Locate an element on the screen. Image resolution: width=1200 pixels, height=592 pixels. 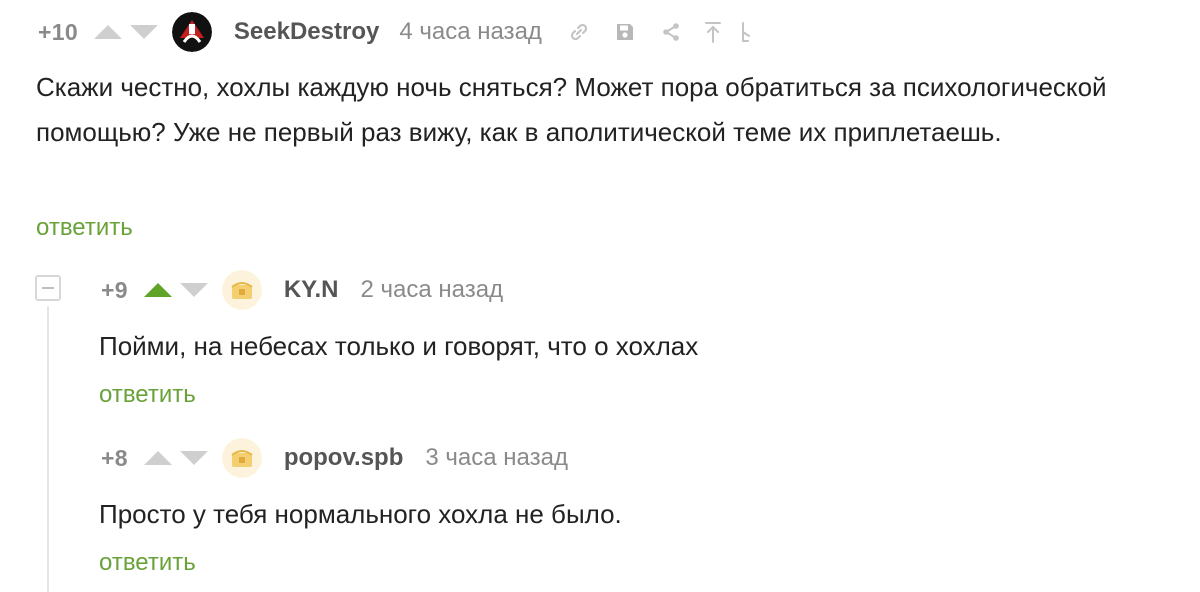
comment-text: Просто у тебя нормального хохла не было. is located at coordinates (360, 514).